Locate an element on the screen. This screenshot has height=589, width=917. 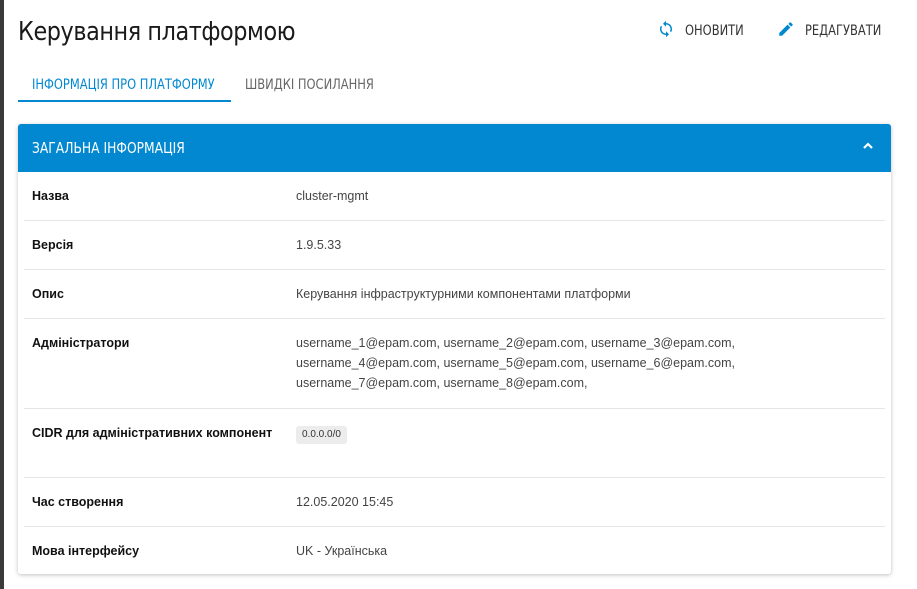
card-title: Загальна інформація is located at coordinates (108, 148).